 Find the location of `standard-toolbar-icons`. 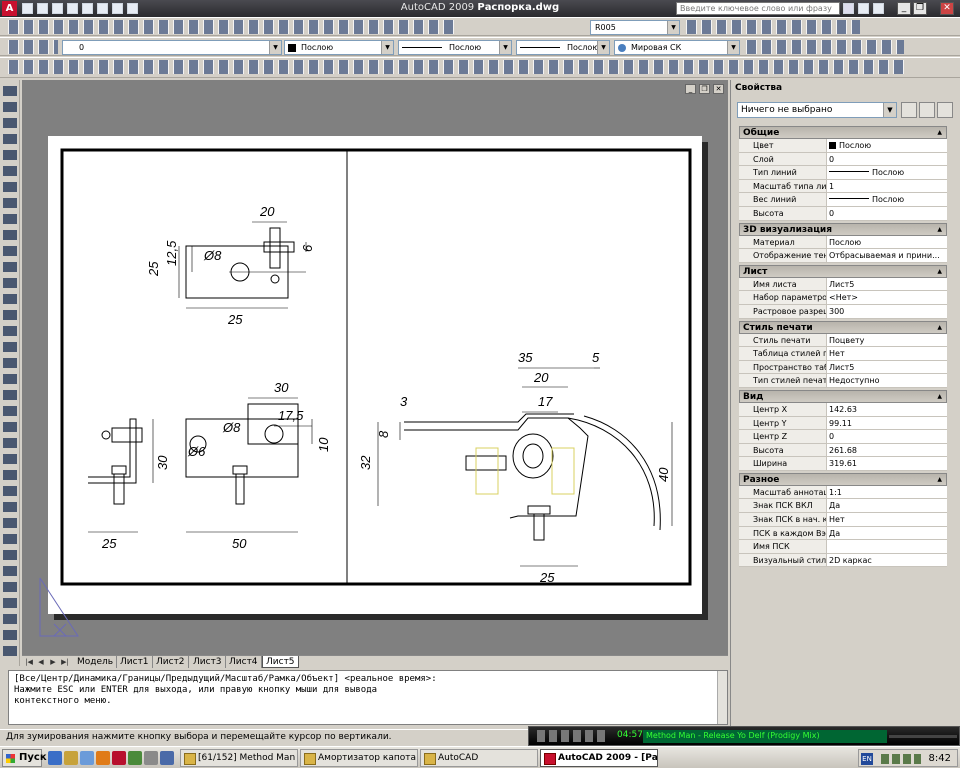

standard-toolbar-icons is located at coordinates (231, 27).